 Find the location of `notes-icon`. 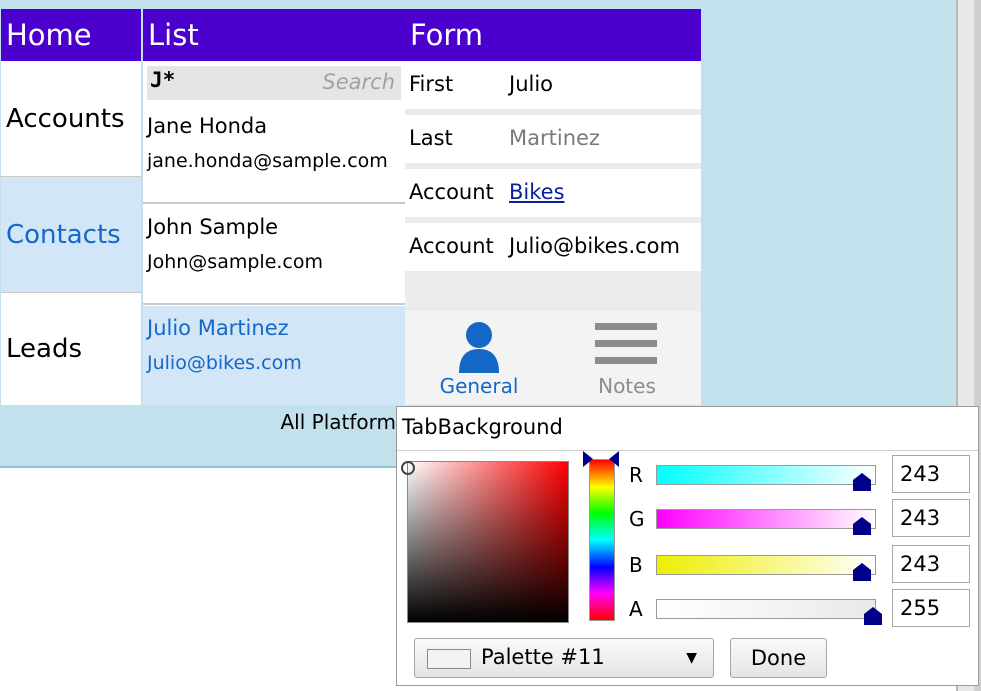

notes-icon is located at coordinates (626, 343).